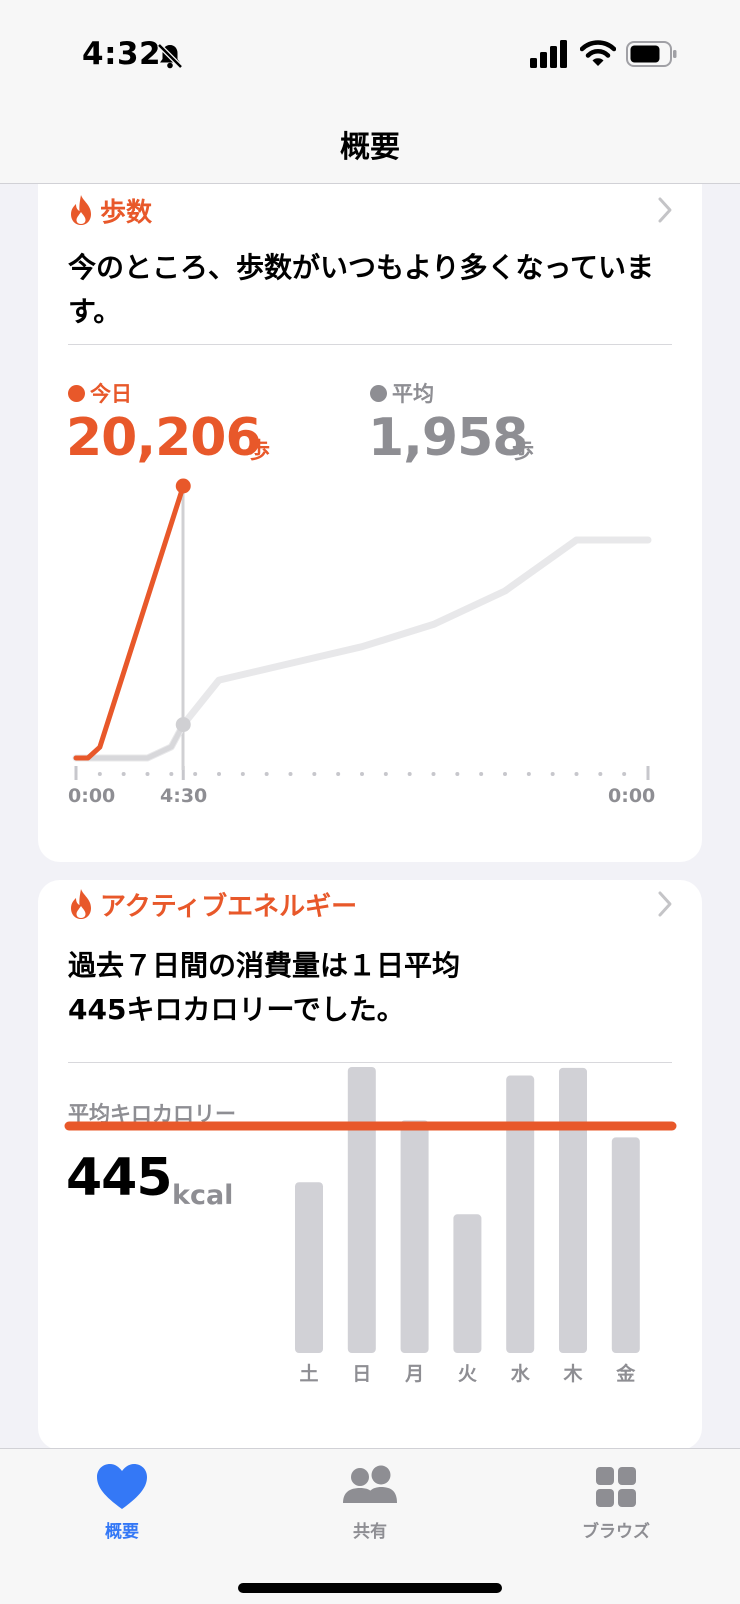 The width and height of the screenshot is (740, 1604). What do you see at coordinates (370, 1588) in the screenshot?
I see `home-indicator` at bounding box center [370, 1588].